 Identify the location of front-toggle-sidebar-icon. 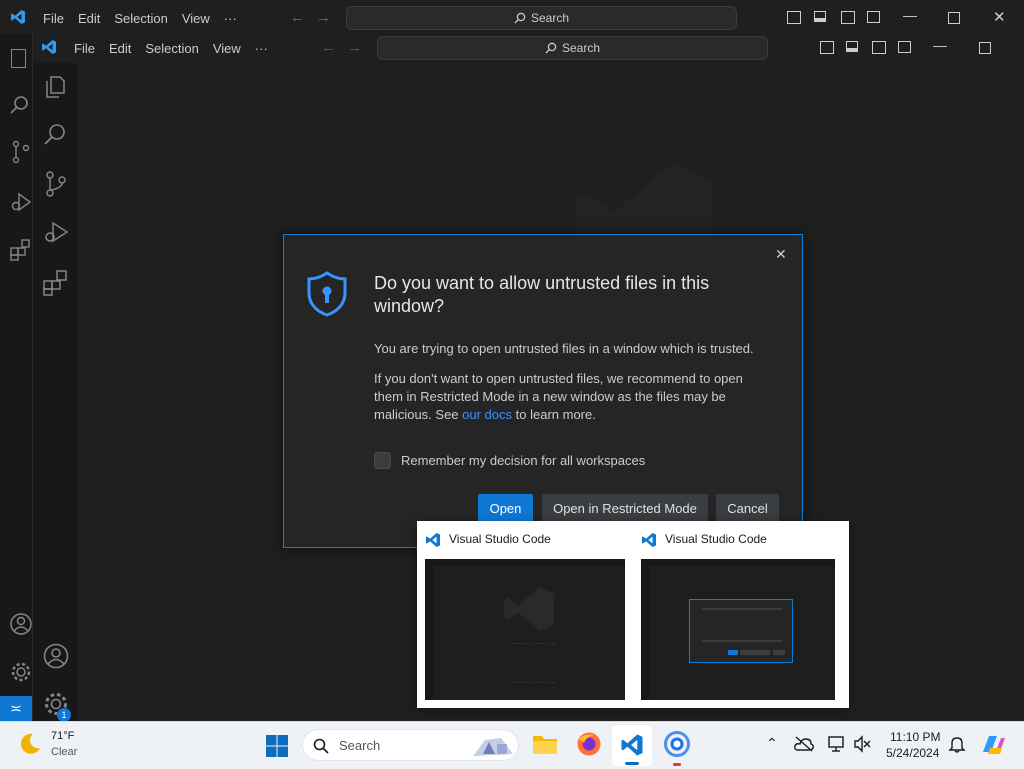
(827, 47).